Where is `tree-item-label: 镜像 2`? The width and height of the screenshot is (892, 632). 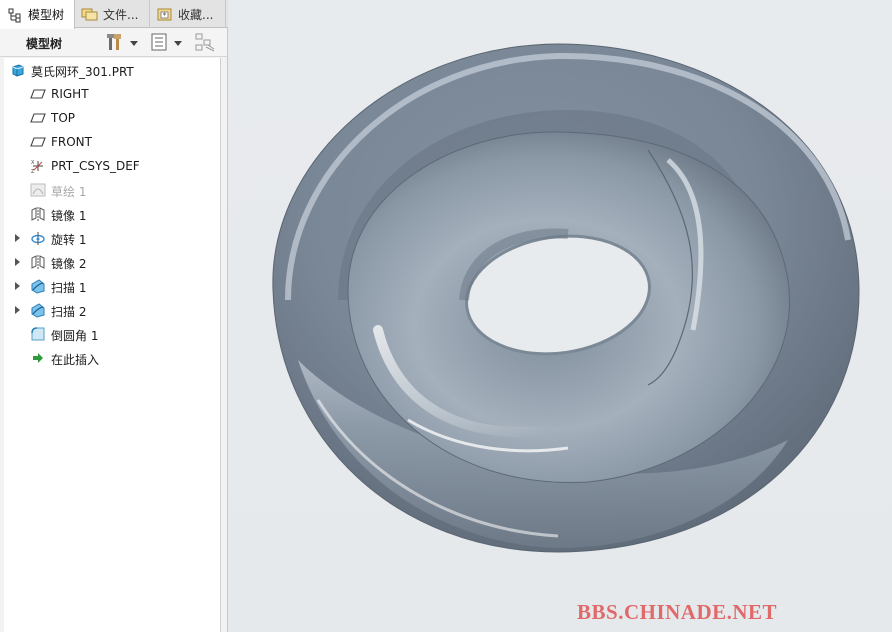
tree-item-label: 镜像 2 is located at coordinates (69, 264).